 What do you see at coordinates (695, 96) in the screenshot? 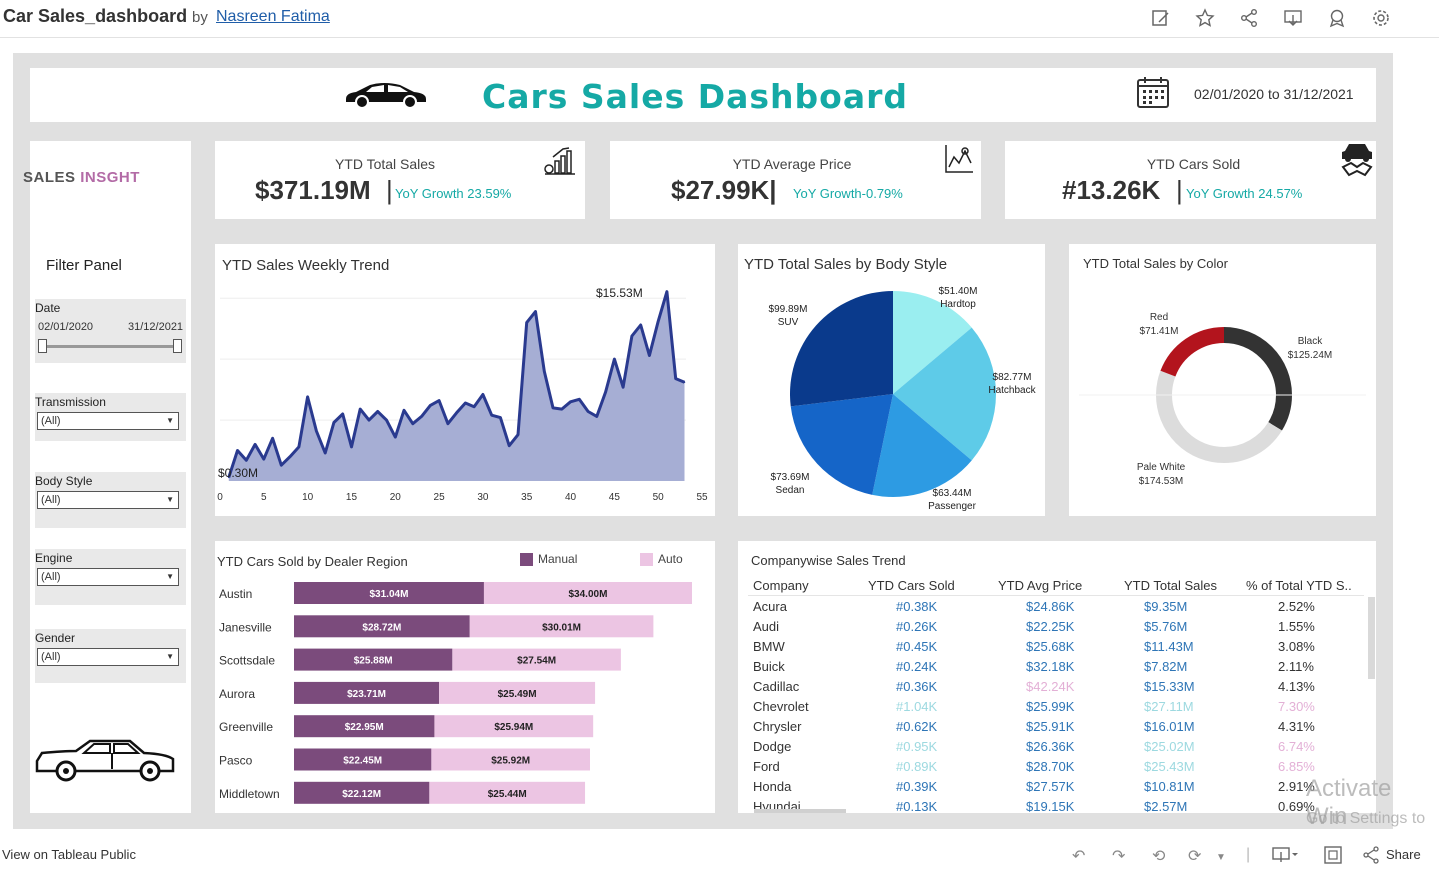
I see `dashboard-title: Cars Sales Dashboard` at bounding box center [695, 96].